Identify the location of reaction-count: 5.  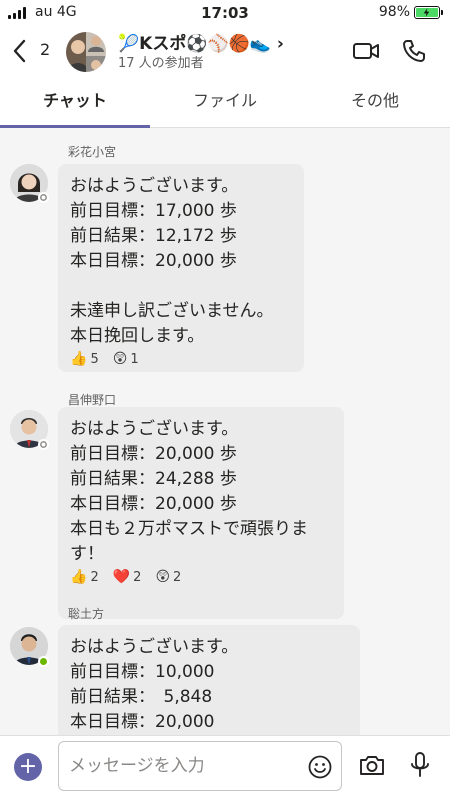
(94, 359).